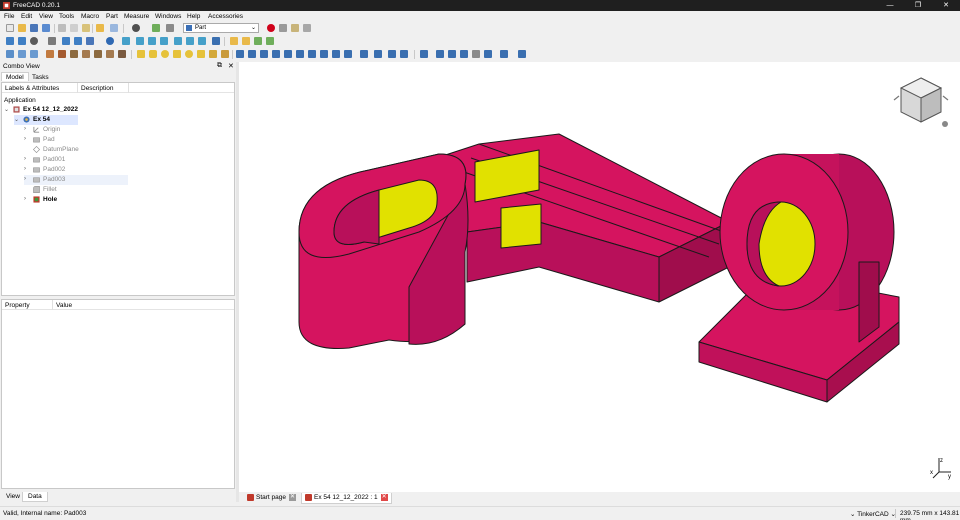  I want to click on part-sphere-icon, so click(165, 54).